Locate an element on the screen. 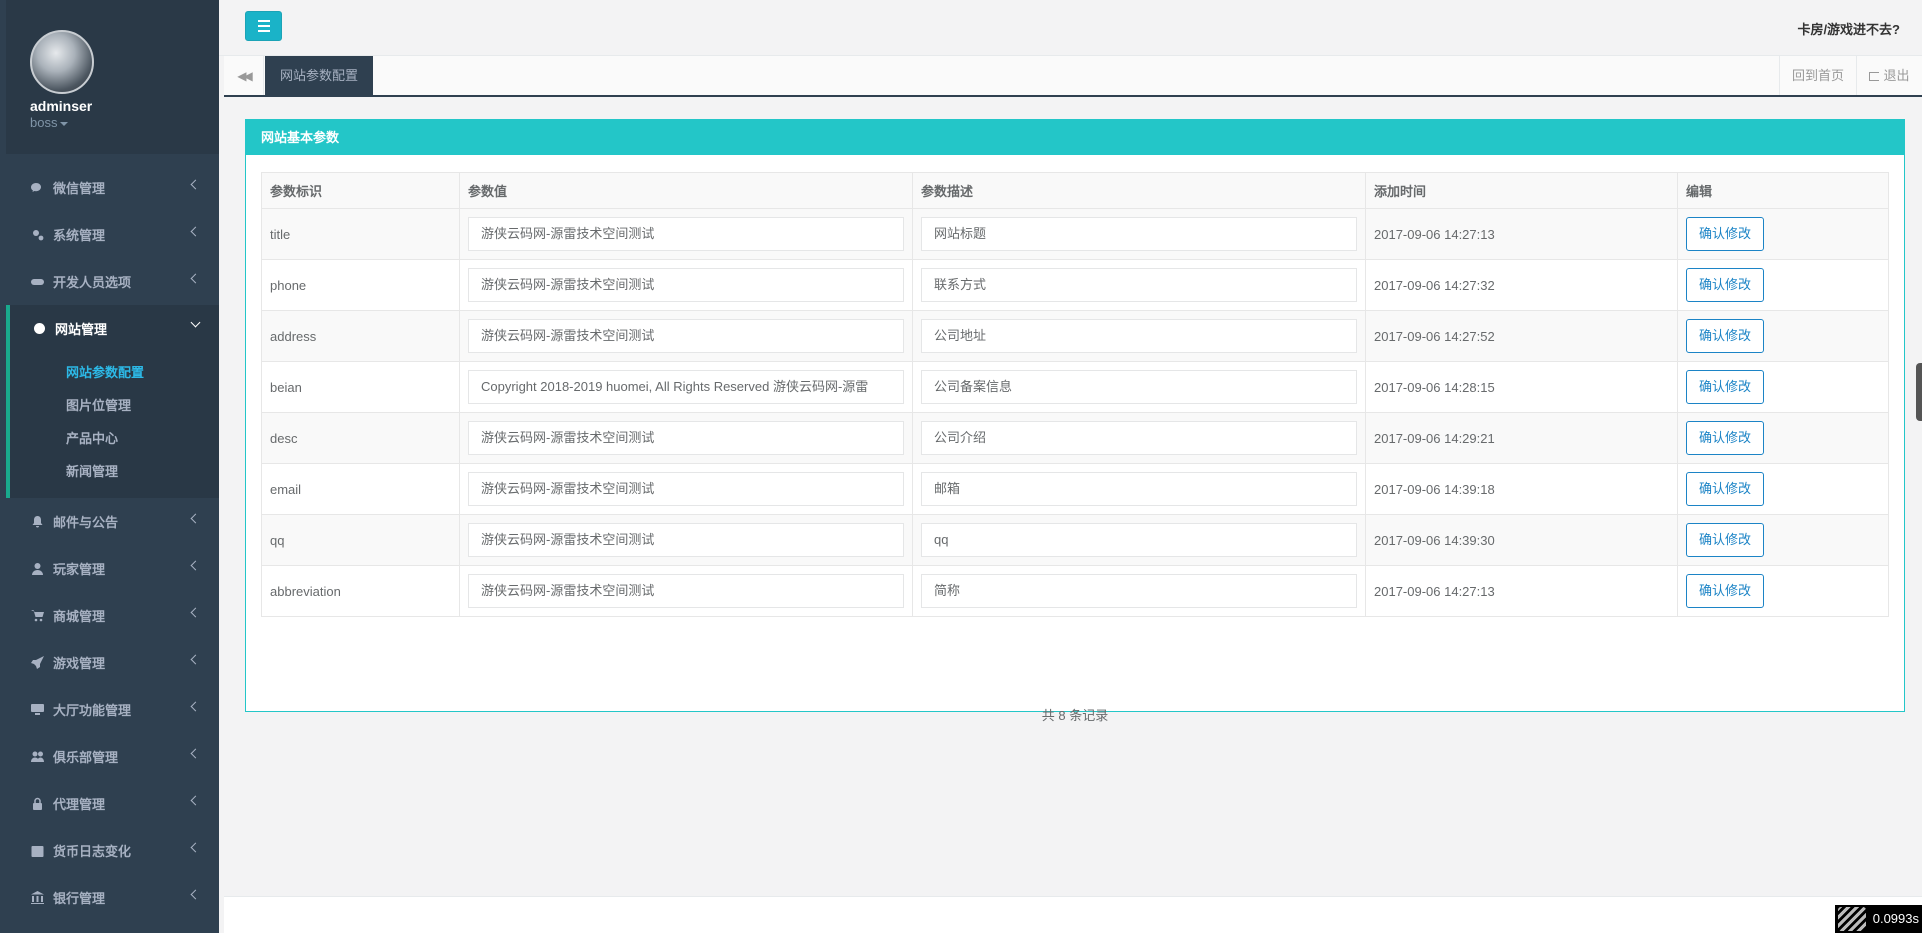  param-desc-cell: 公司介绍 is located at coordinates (1139, 438).